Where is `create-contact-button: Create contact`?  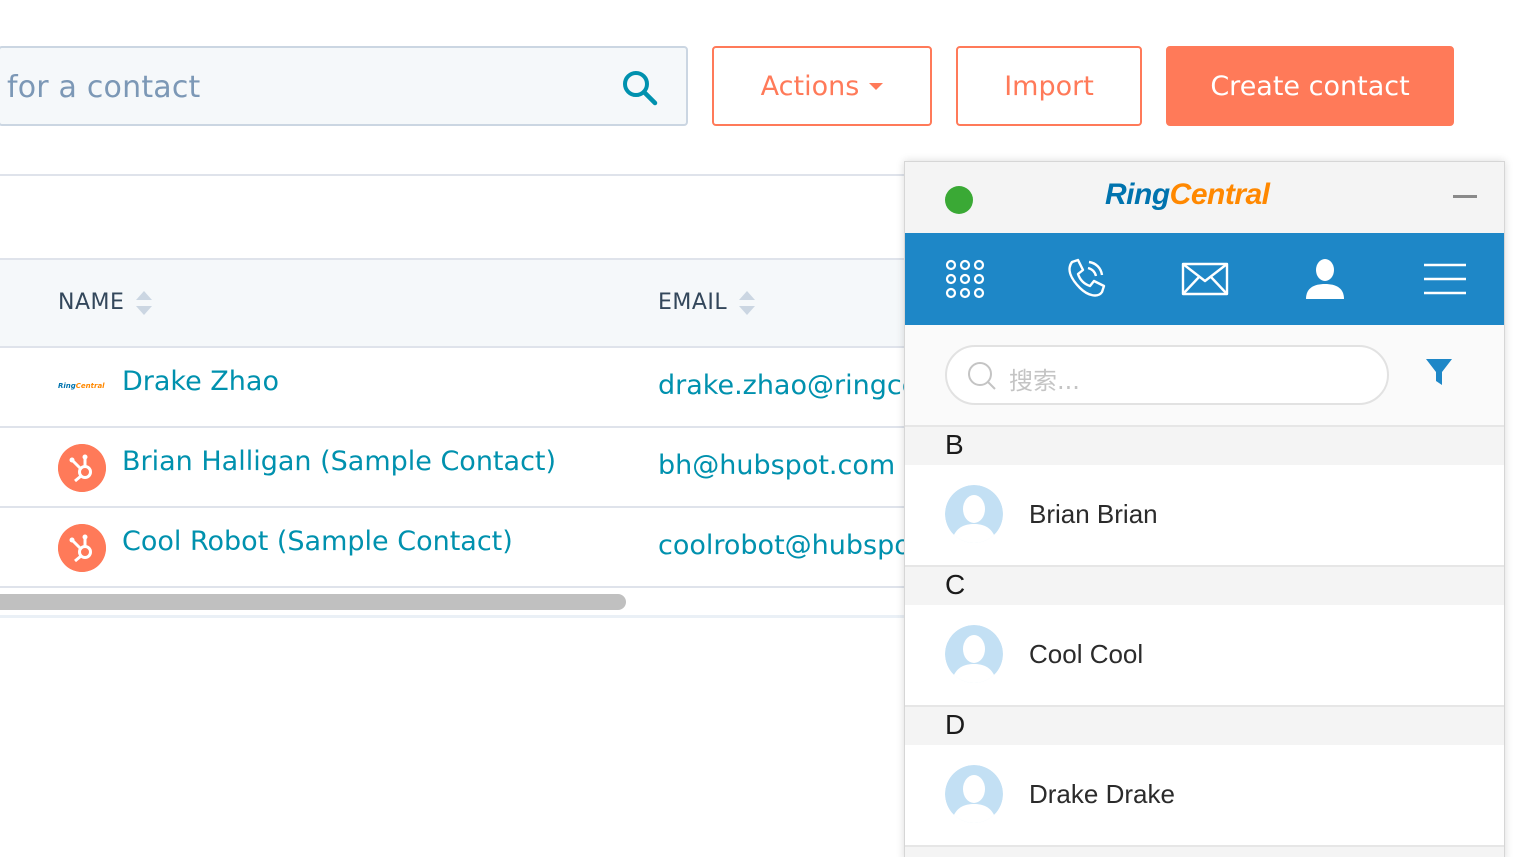 create-contact-button: Create contact is located at coordinates (1310, 86).